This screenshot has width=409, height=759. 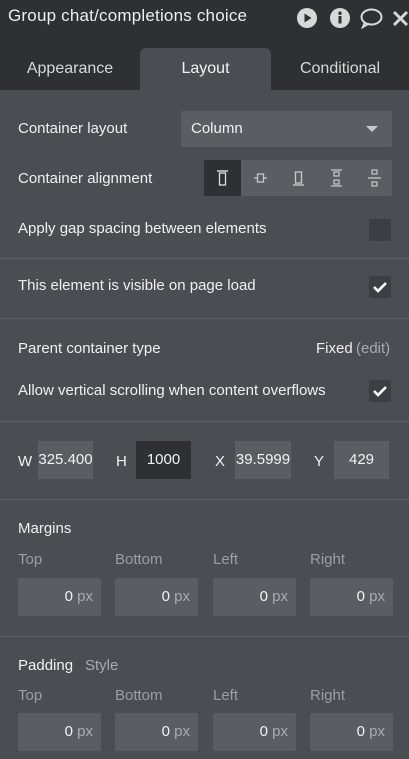 What do you see at coordinates (65, 460) in the screenshot?
I see `width-input: 325.400` at bounding box center [65, 460].